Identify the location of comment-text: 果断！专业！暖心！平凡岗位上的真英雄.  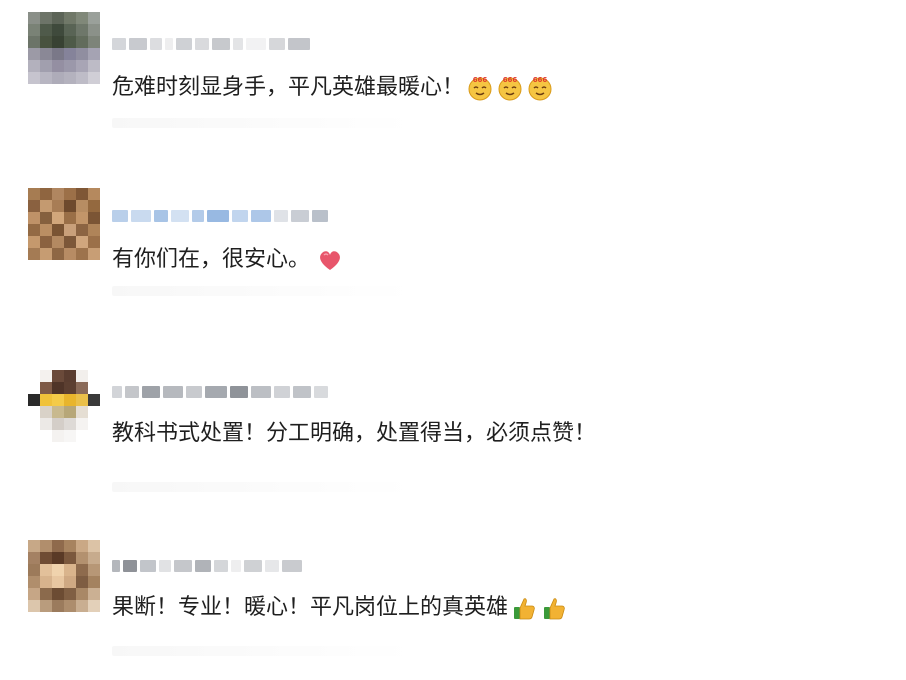
(340, 608).